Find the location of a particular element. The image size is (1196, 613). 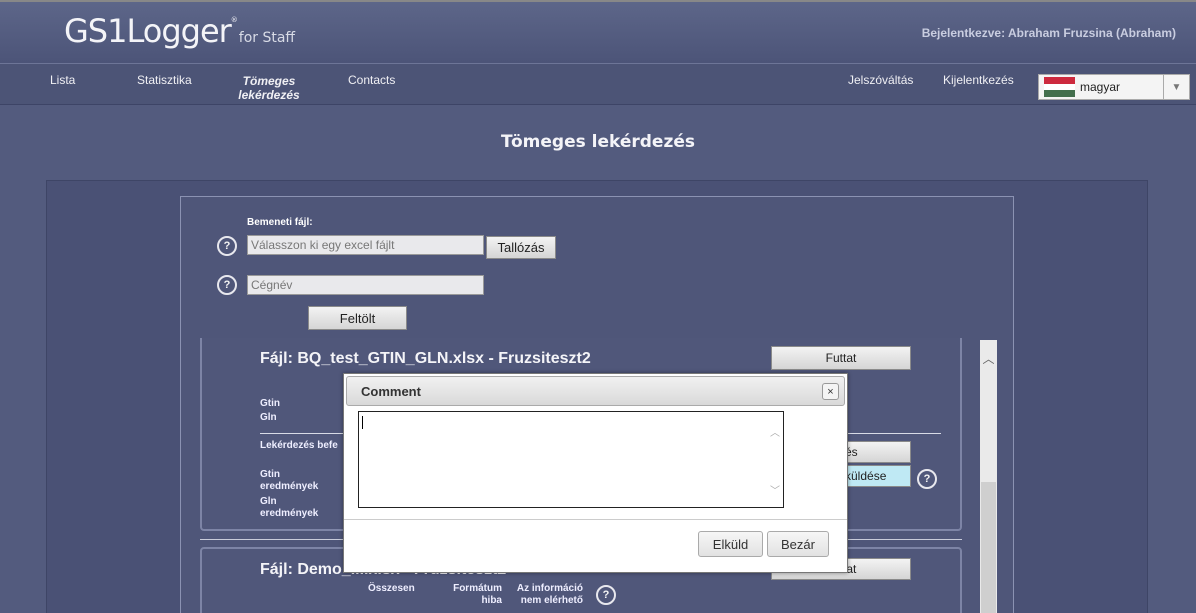

upload-button: Feltölt is located at coordinates (357, 318).